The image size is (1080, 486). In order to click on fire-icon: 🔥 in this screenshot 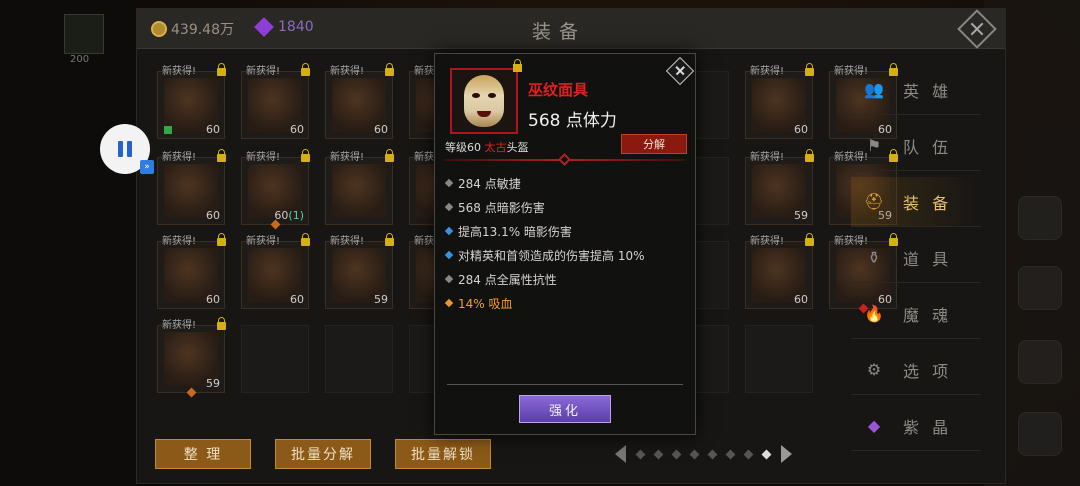, I will do `click(876, 313)`.